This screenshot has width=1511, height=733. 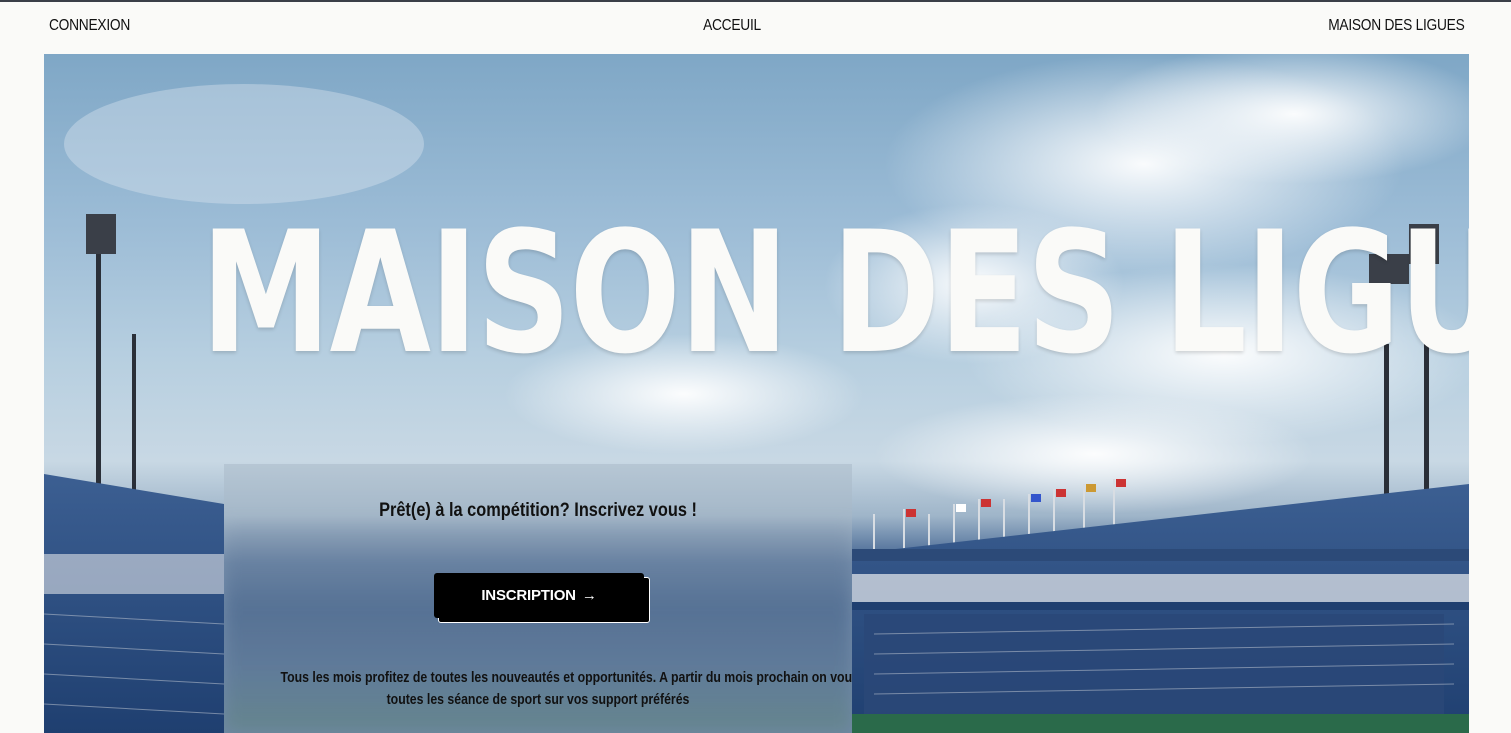 I want to click on inscription-button-wrap: INSCRIPTION →, so click(x=542, y=598).